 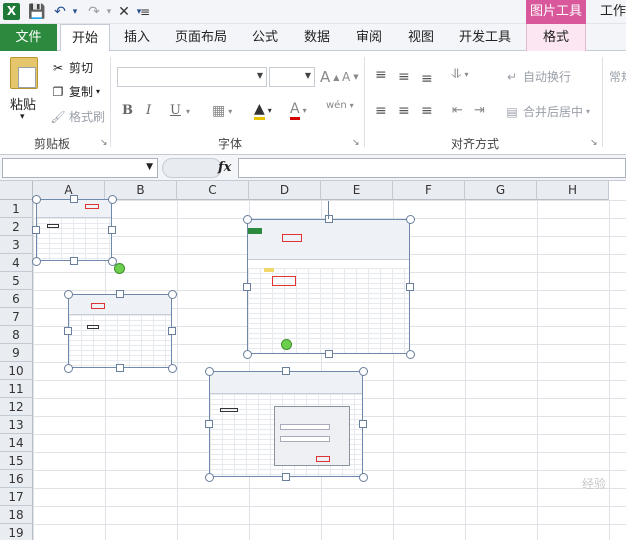 I want to click on row-header-13: 13, so click(x=16, y=425).